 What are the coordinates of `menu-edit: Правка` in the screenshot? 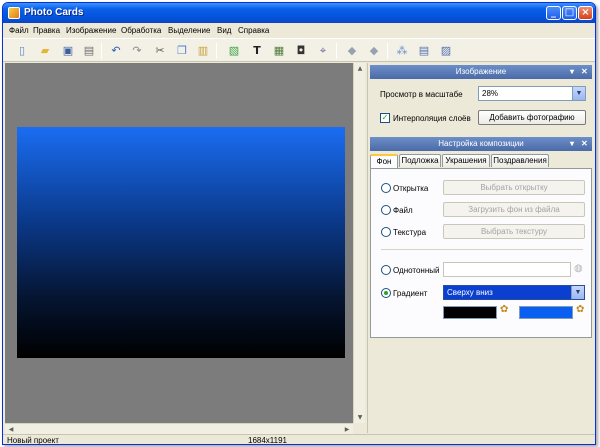 It's located at (46, 30).